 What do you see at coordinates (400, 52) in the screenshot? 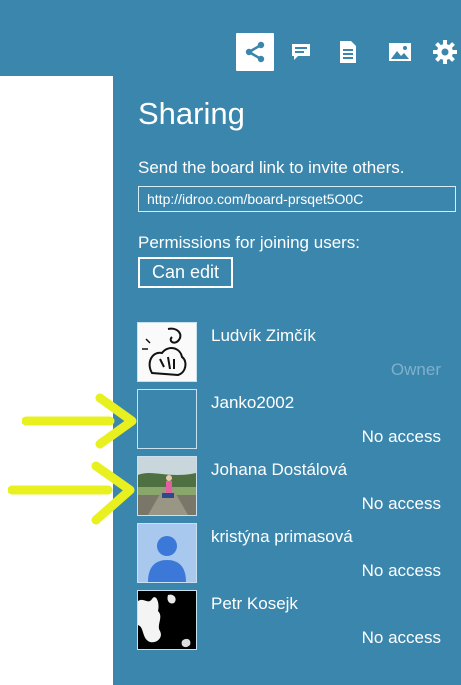
I see `image-icon` at bounding box center [400, 52].